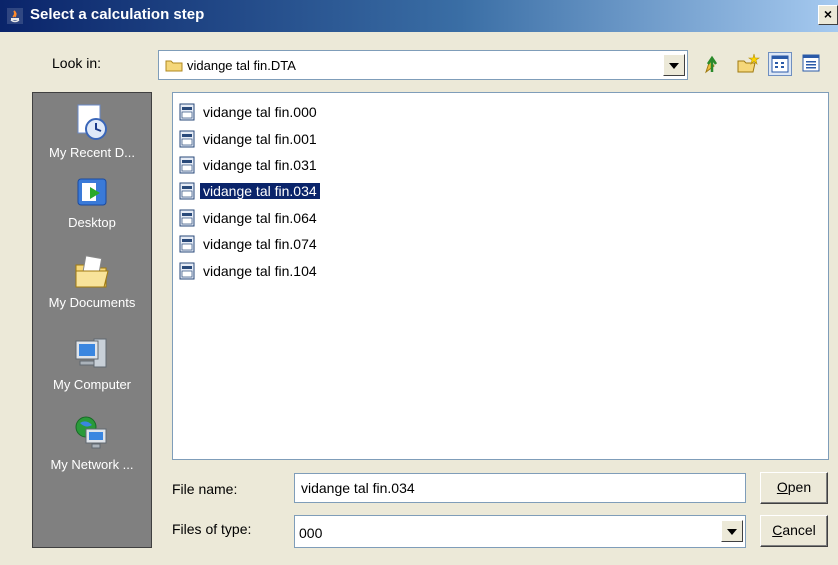 The width and height of the screenshot is (838, 565). I want to click on my-computer-icon, so click(91, 353).